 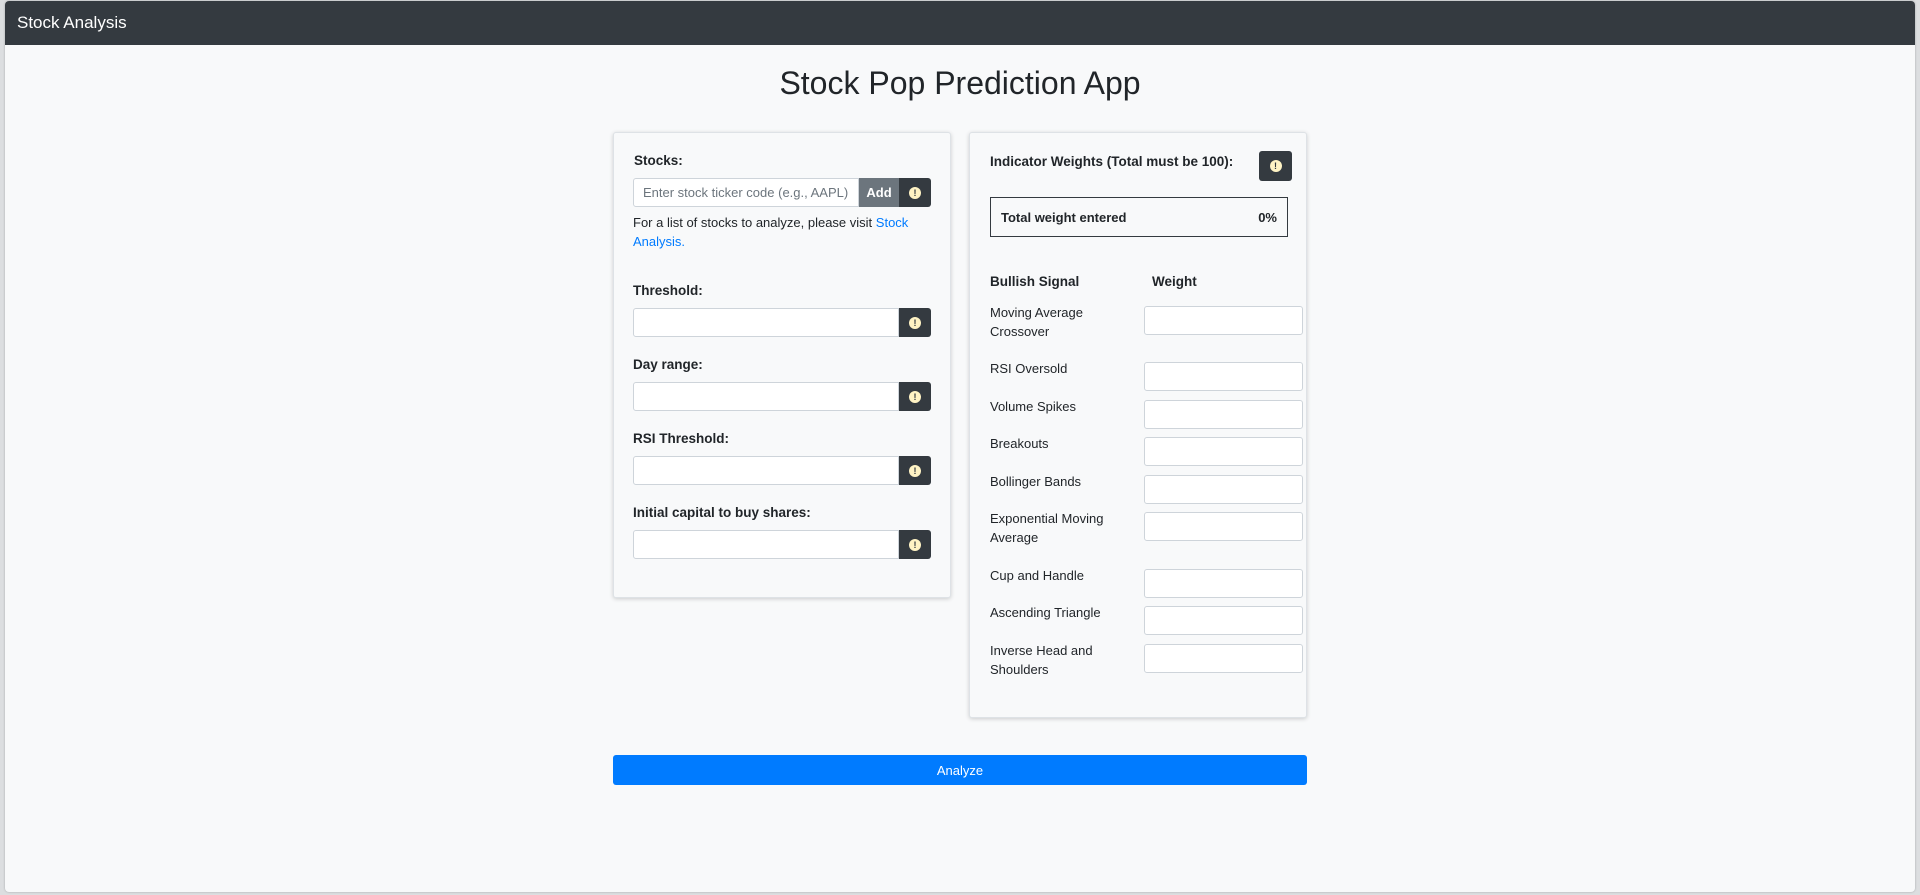 I want to click on day-range-info-button: !, so click(x=915, y=396).